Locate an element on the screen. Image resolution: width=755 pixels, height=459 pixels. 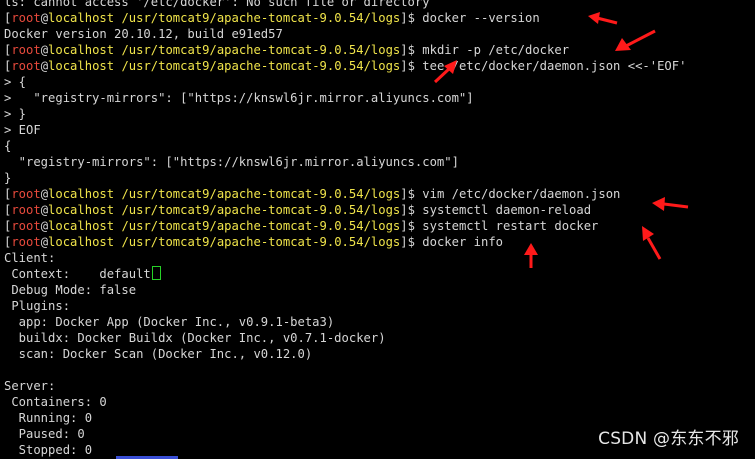
output-line: > EOF is located at coordinates (345, 130).